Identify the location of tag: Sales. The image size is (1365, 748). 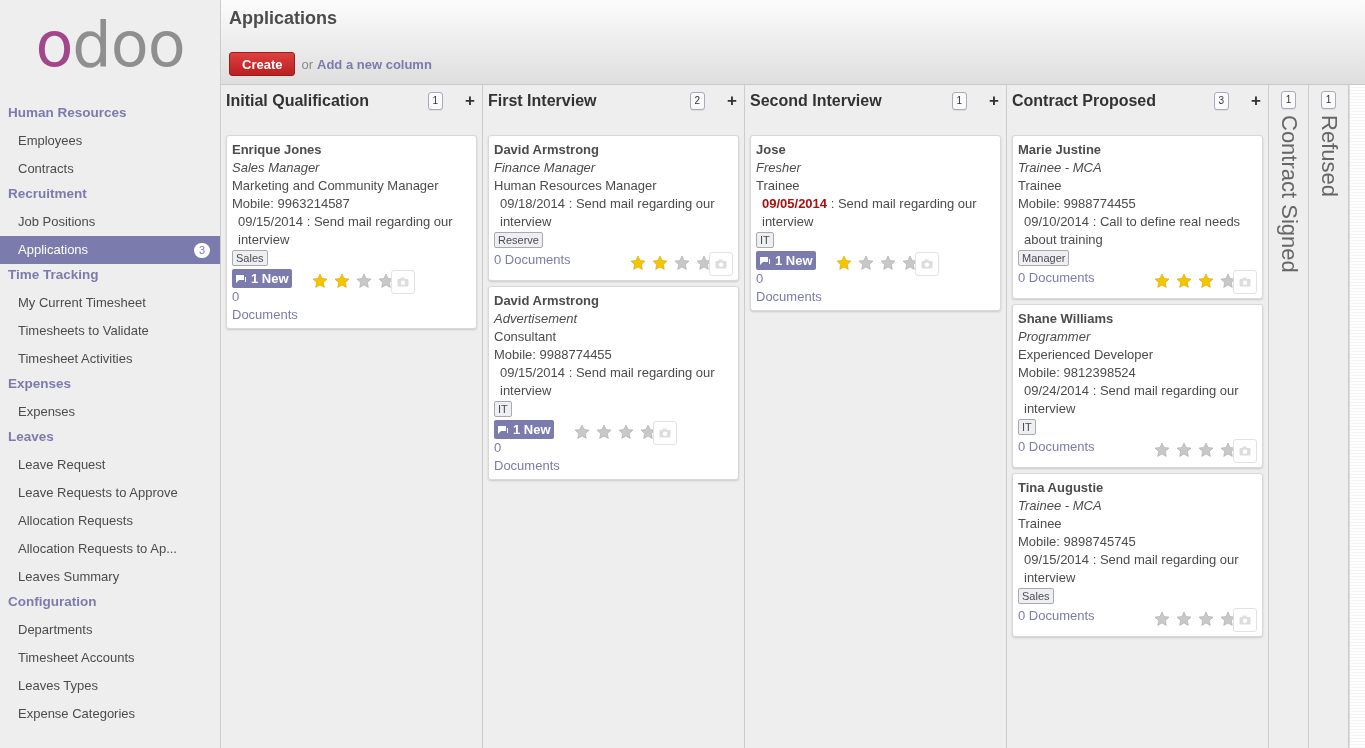
(250, 258).